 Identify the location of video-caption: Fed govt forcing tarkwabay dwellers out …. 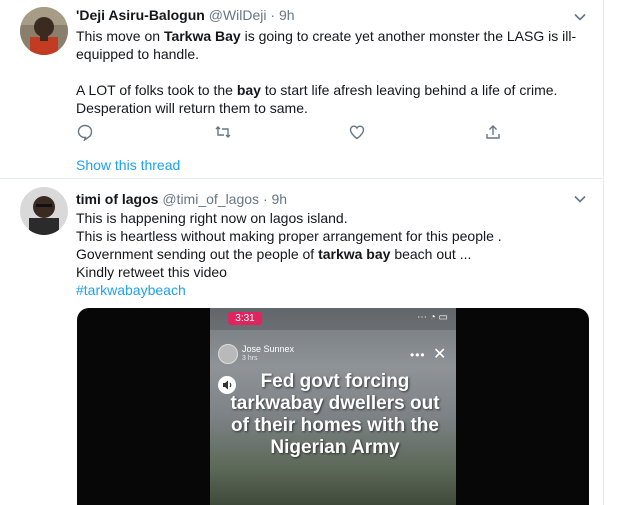
(335, 414).